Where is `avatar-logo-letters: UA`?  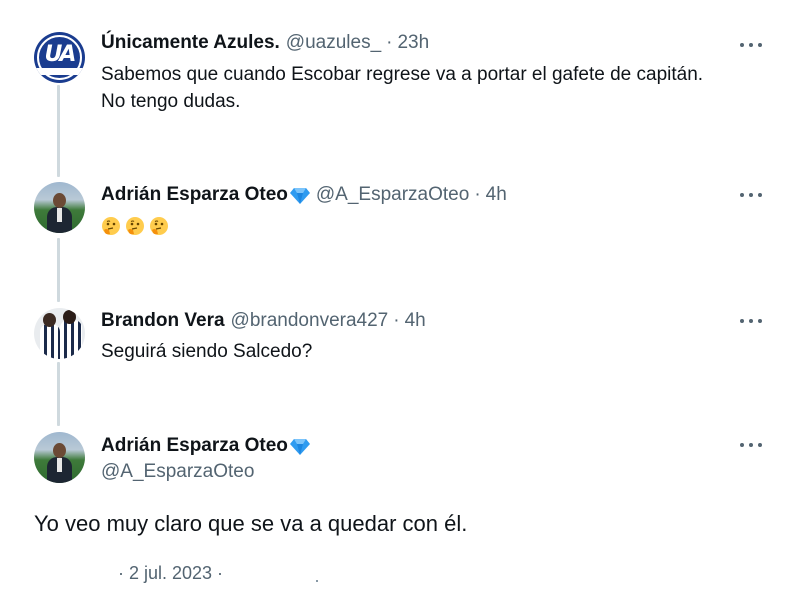
avatar-logo-letters: UA is located at coordinates (60, 54).